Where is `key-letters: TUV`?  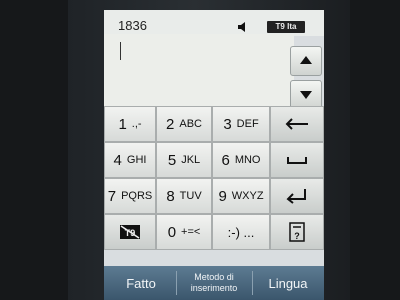 key-letters: TUV is located at coordinates (190, 196).